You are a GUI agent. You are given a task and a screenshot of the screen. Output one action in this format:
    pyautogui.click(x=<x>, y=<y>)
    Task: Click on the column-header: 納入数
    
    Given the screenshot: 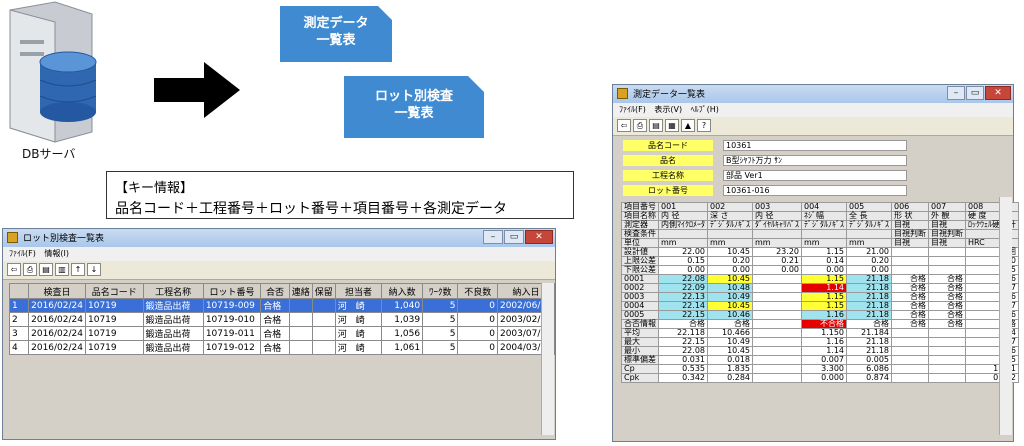 What is the action you would take?
    pyautogui.click(x=402, y=291)
    